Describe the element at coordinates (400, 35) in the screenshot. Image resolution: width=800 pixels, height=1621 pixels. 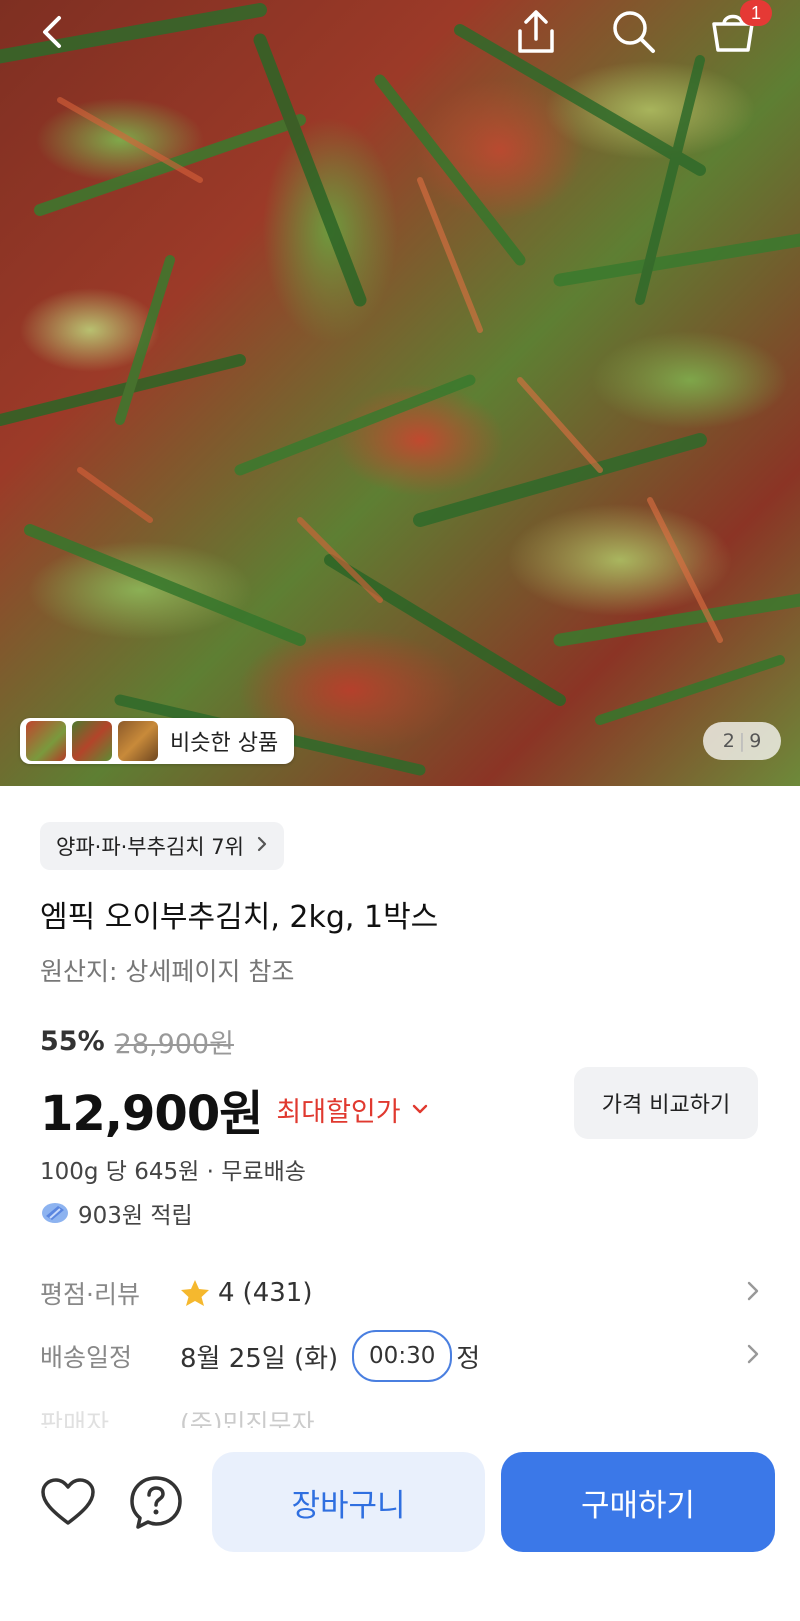
I see `top-navigation-bar: 1` at that location.